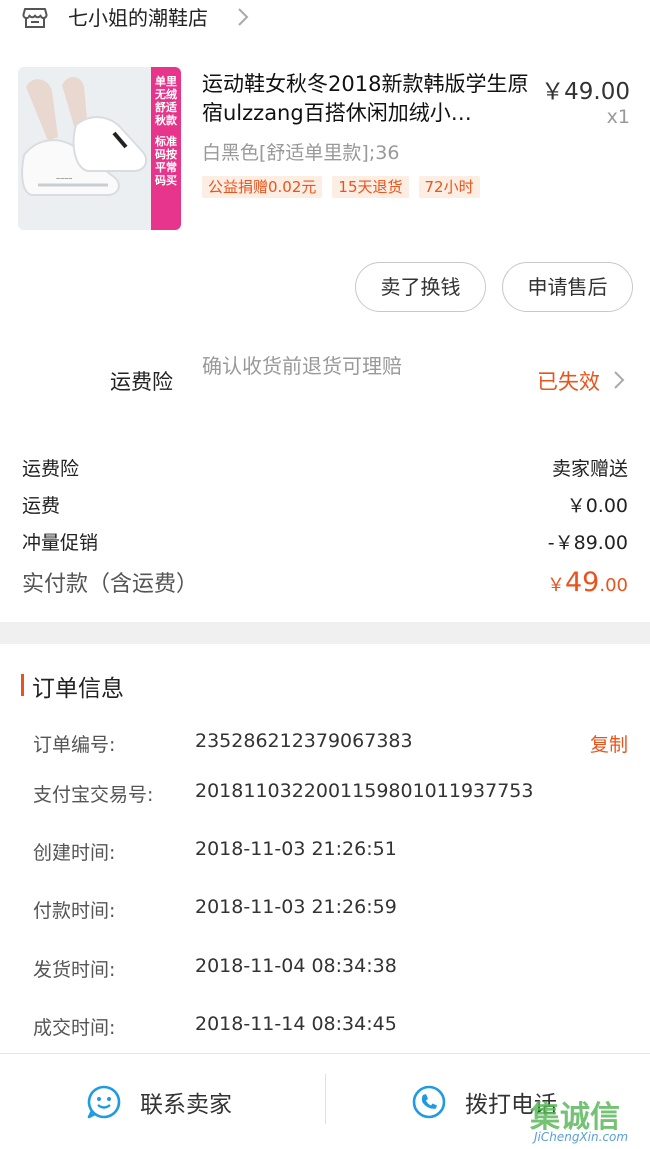 The image size is (650, 1149). I want to click on copy-button: 复制, so click(609, 743).